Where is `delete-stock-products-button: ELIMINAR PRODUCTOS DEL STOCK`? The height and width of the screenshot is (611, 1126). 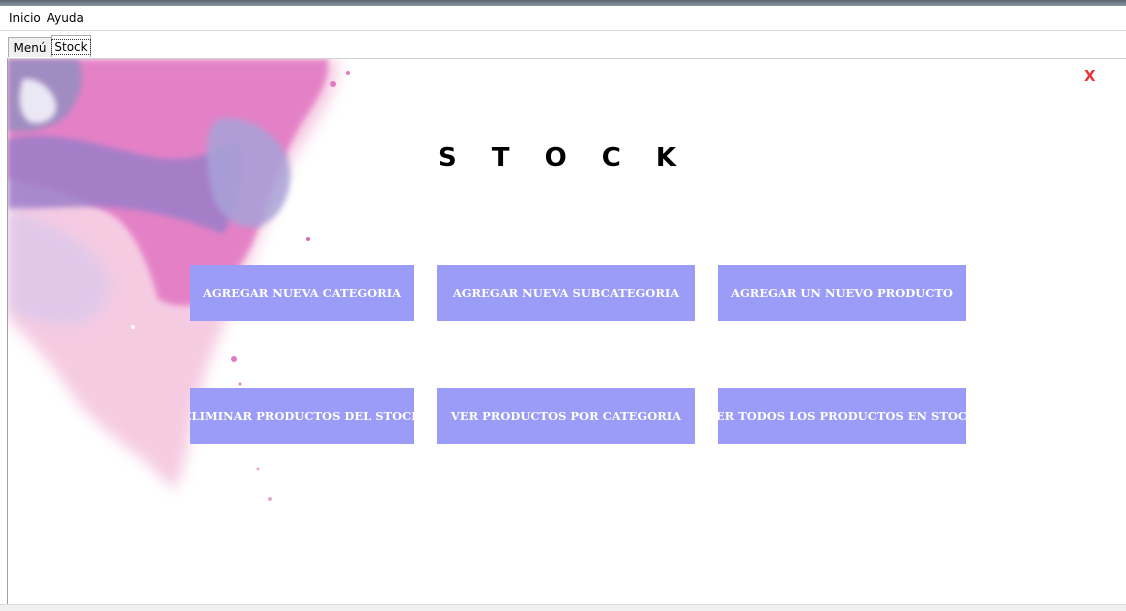
delete-stock-products-button: ELIMINAR PRODUCTOS DEL STOCK is located at coordinates (302, 416).